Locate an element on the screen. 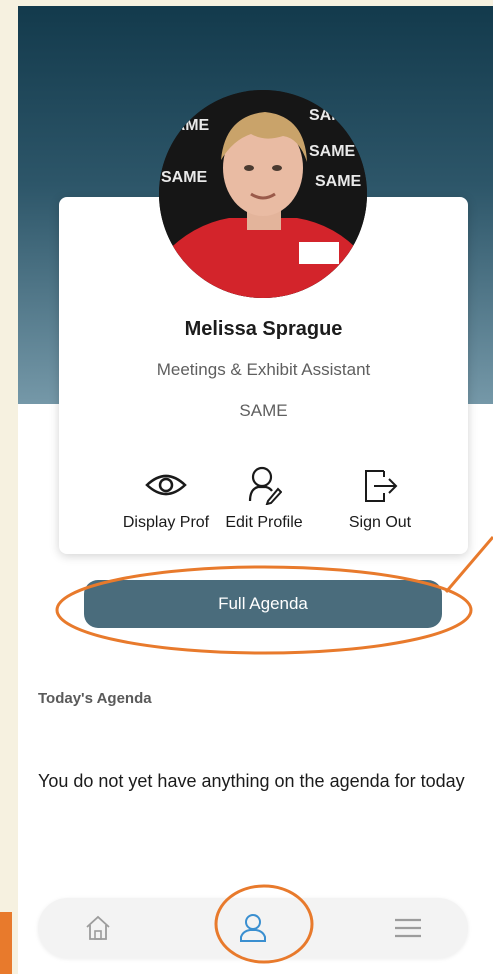  annotation-nav-circle is located at coordinates (264, 924).